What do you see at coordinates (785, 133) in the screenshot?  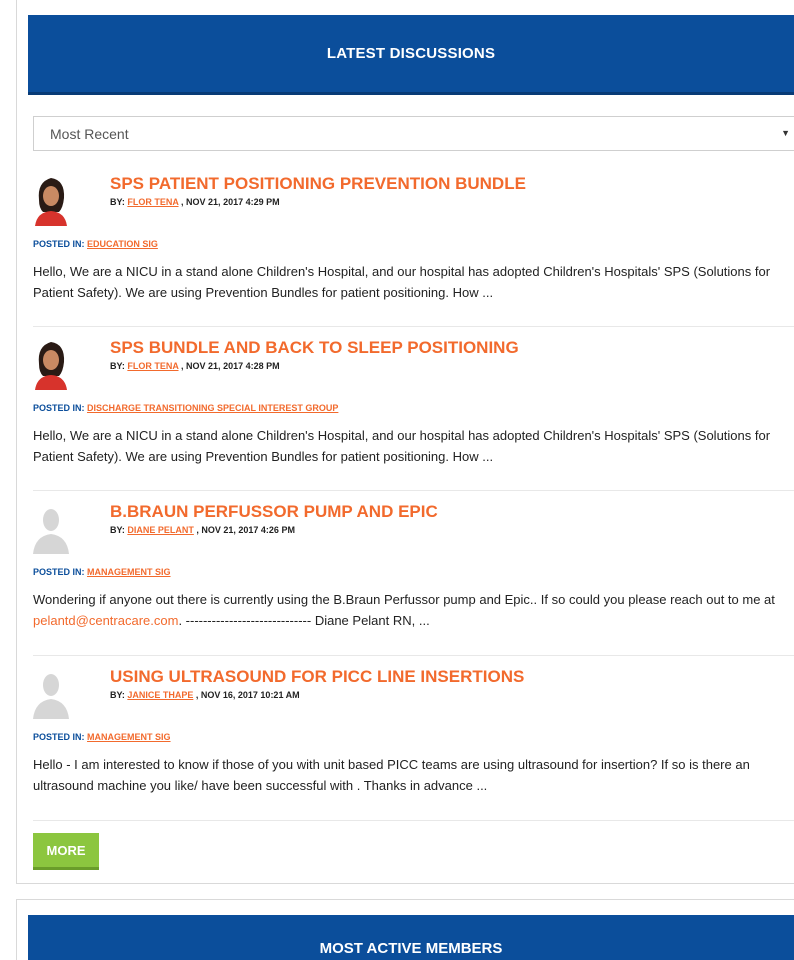 I see `dropdown-caret-icon: ▼` at bounding box center [785, 133].